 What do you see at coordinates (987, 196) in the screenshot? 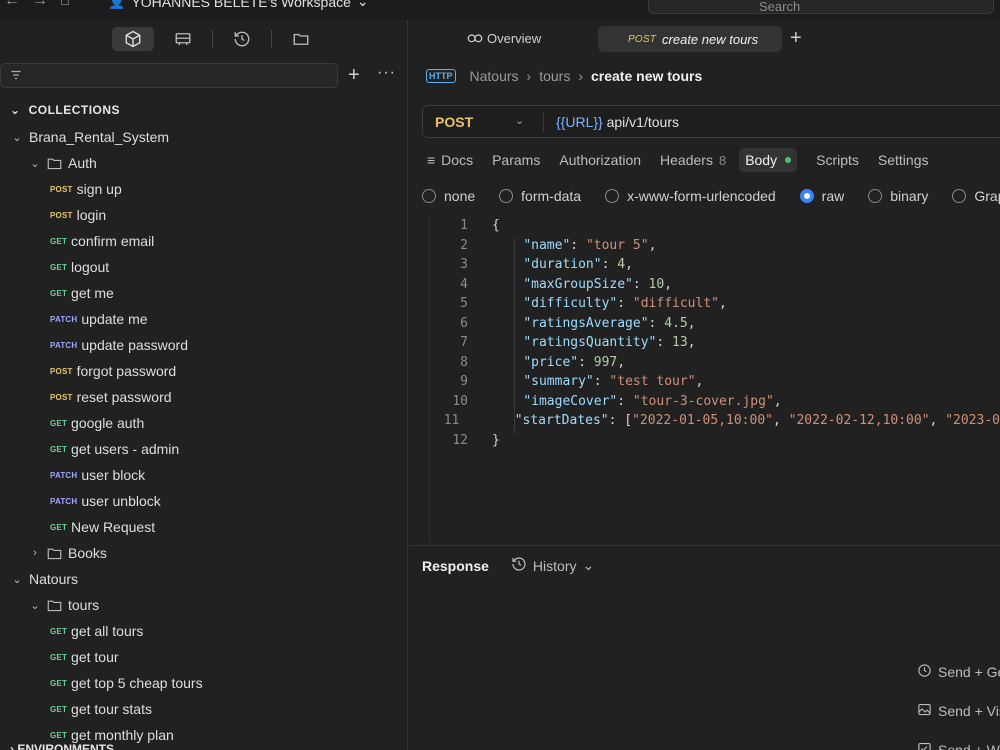
I see `radio-label: GraphQL` at bounding box center [987, 196].